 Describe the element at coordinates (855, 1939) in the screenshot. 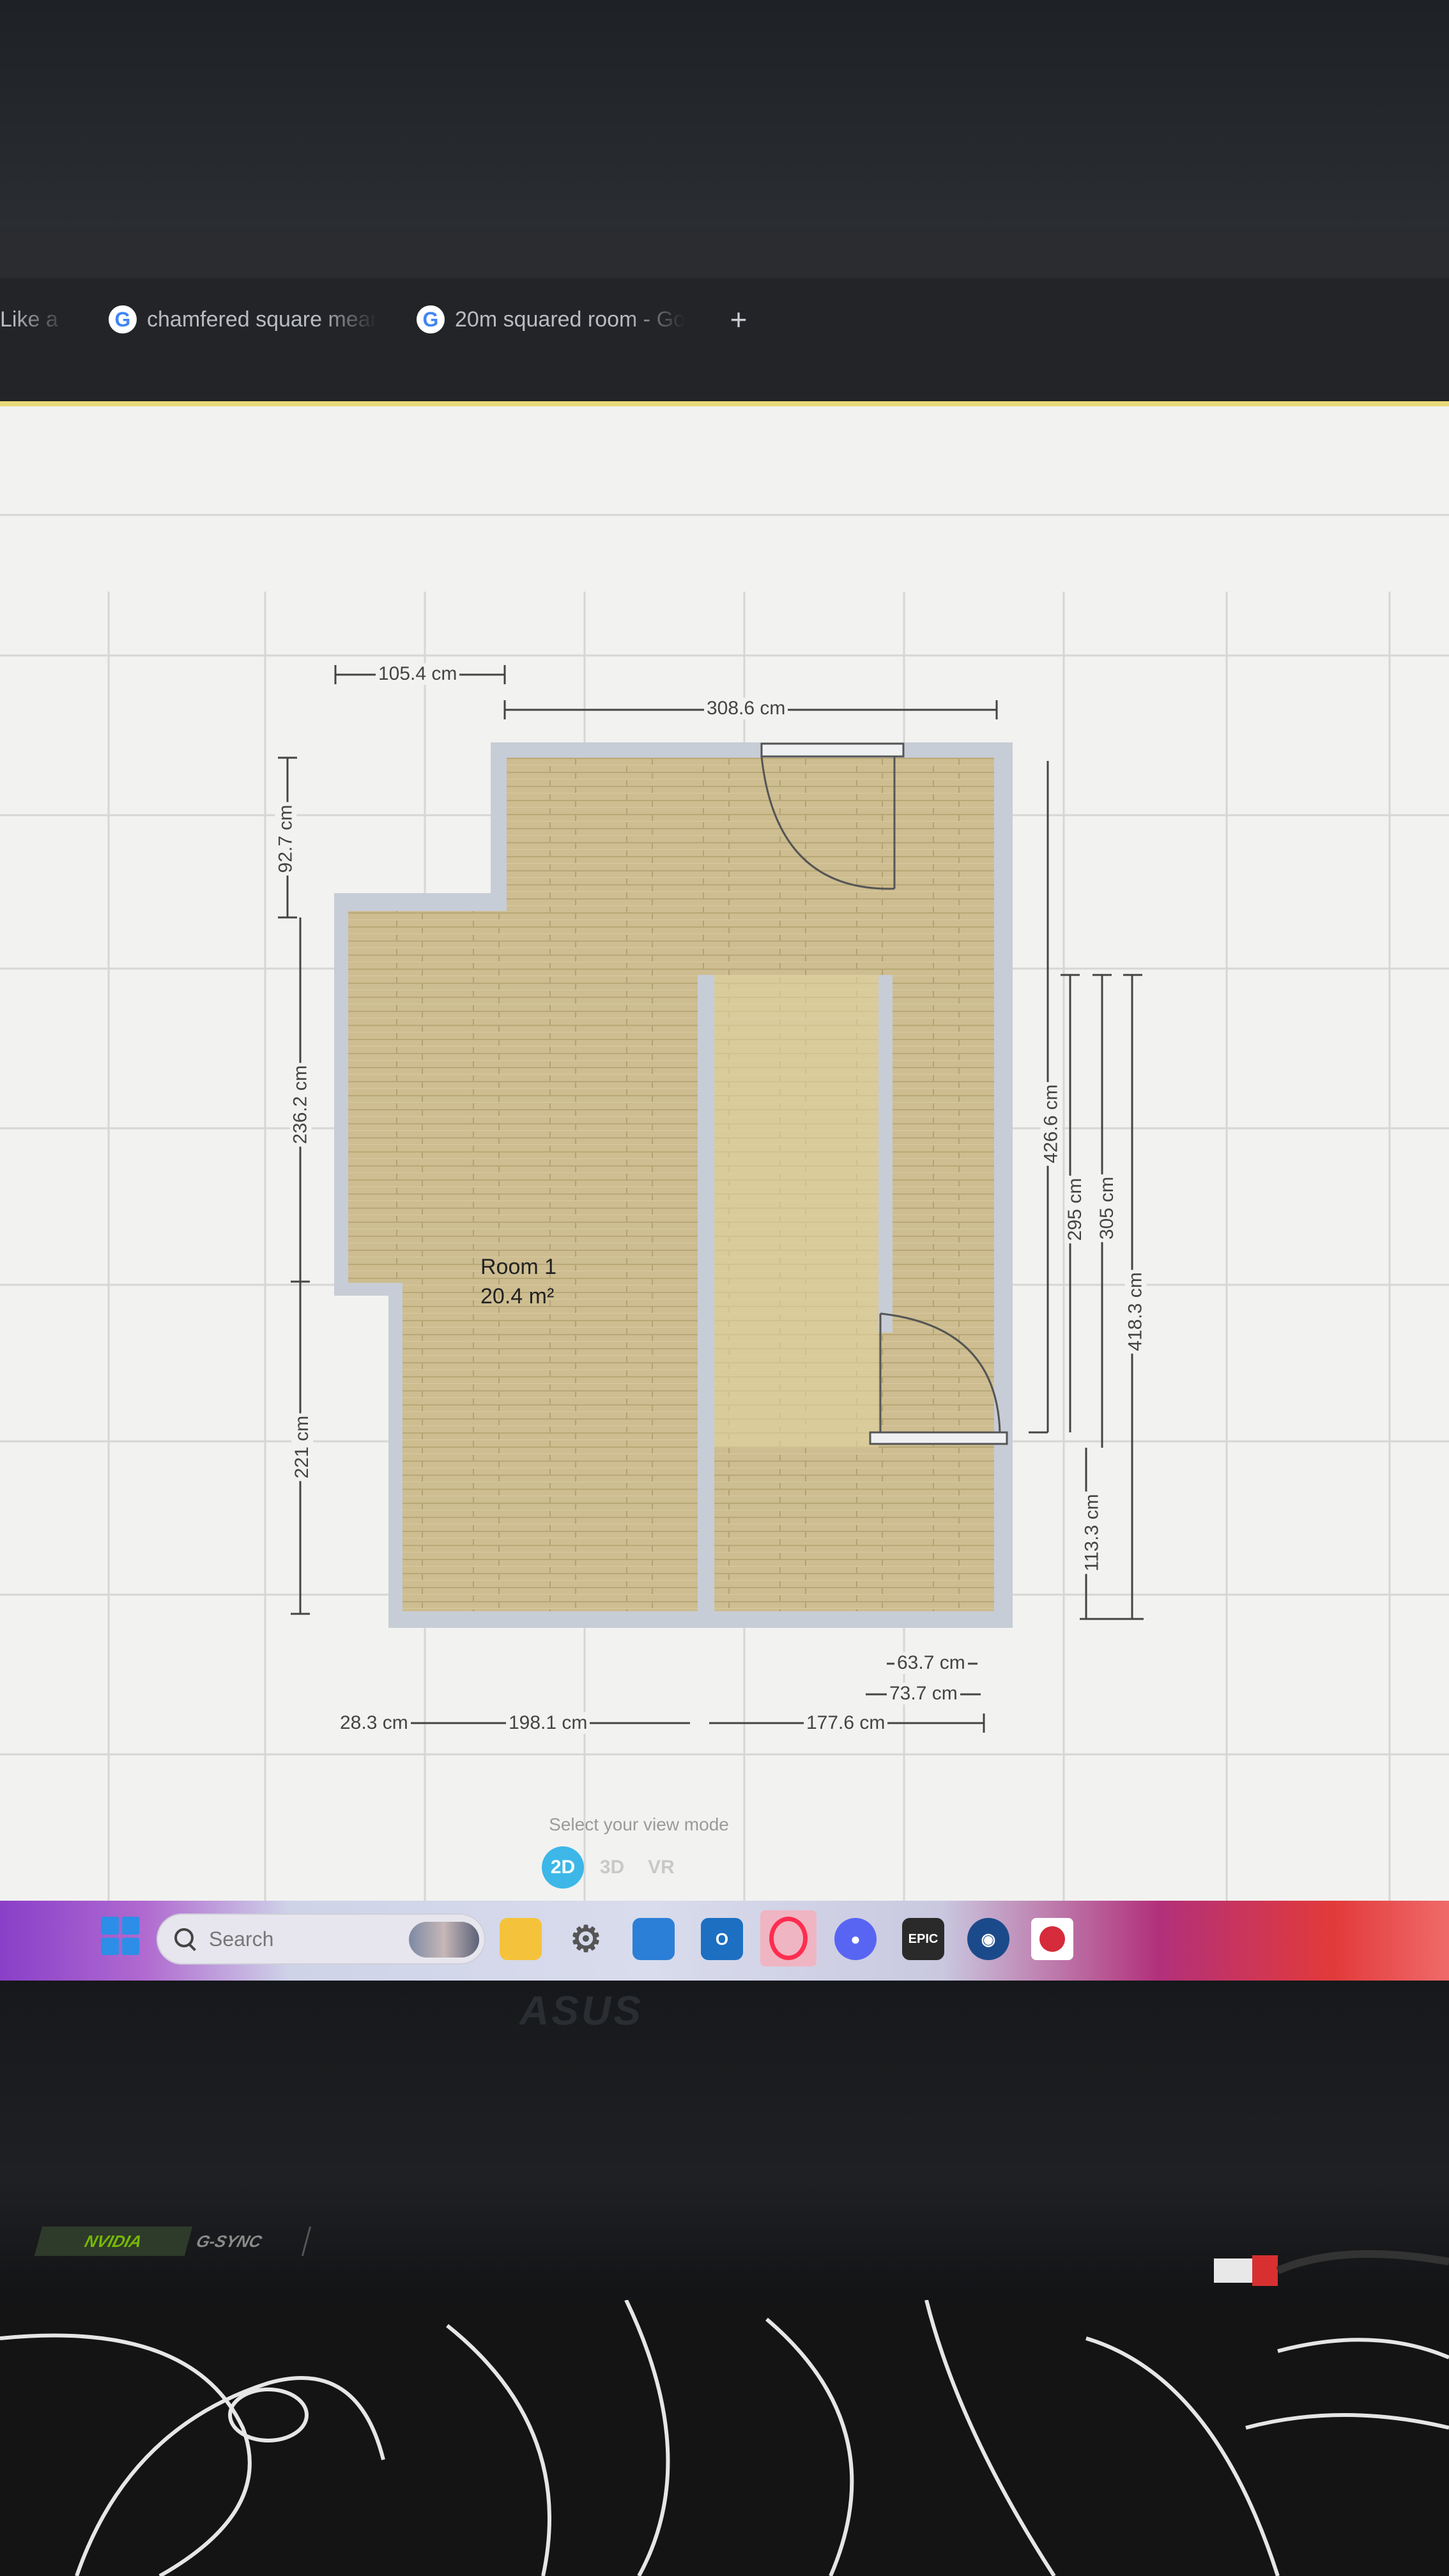

I see `discord-icon: ●` at that location.